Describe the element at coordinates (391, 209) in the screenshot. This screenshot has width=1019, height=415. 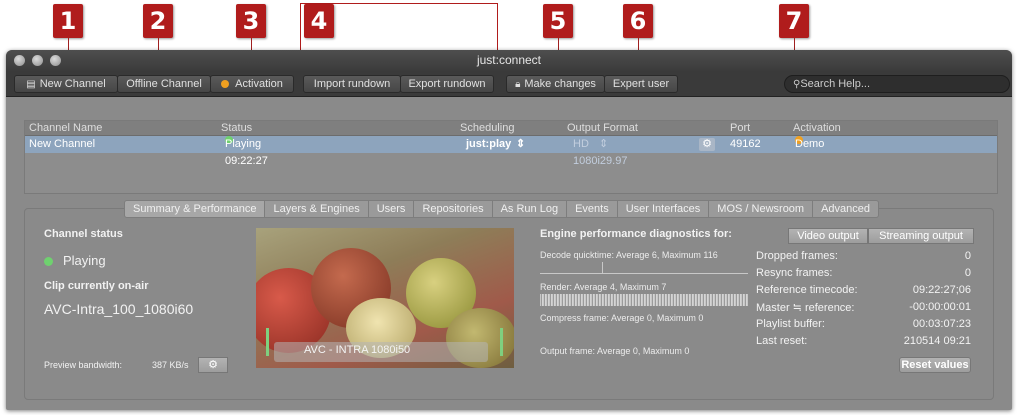
I see `tab-users: Users` at that location.